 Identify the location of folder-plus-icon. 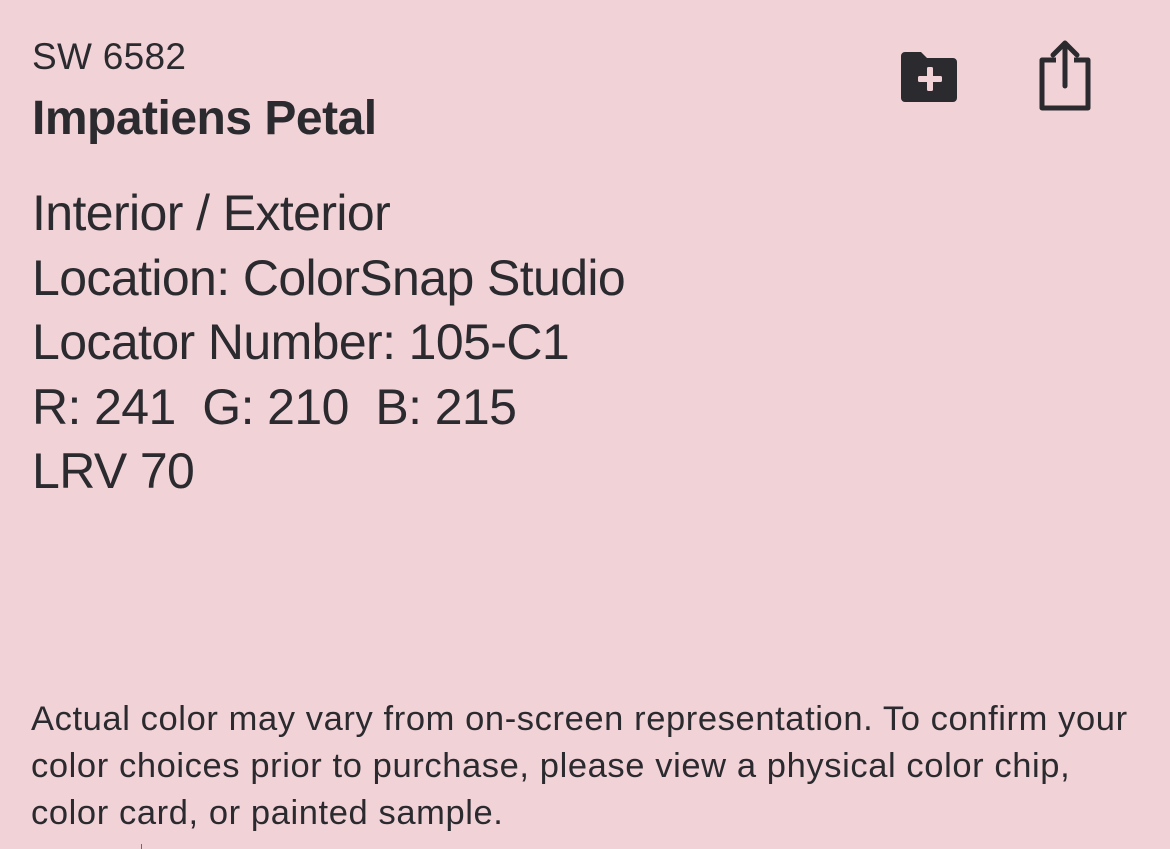
(929, 77).